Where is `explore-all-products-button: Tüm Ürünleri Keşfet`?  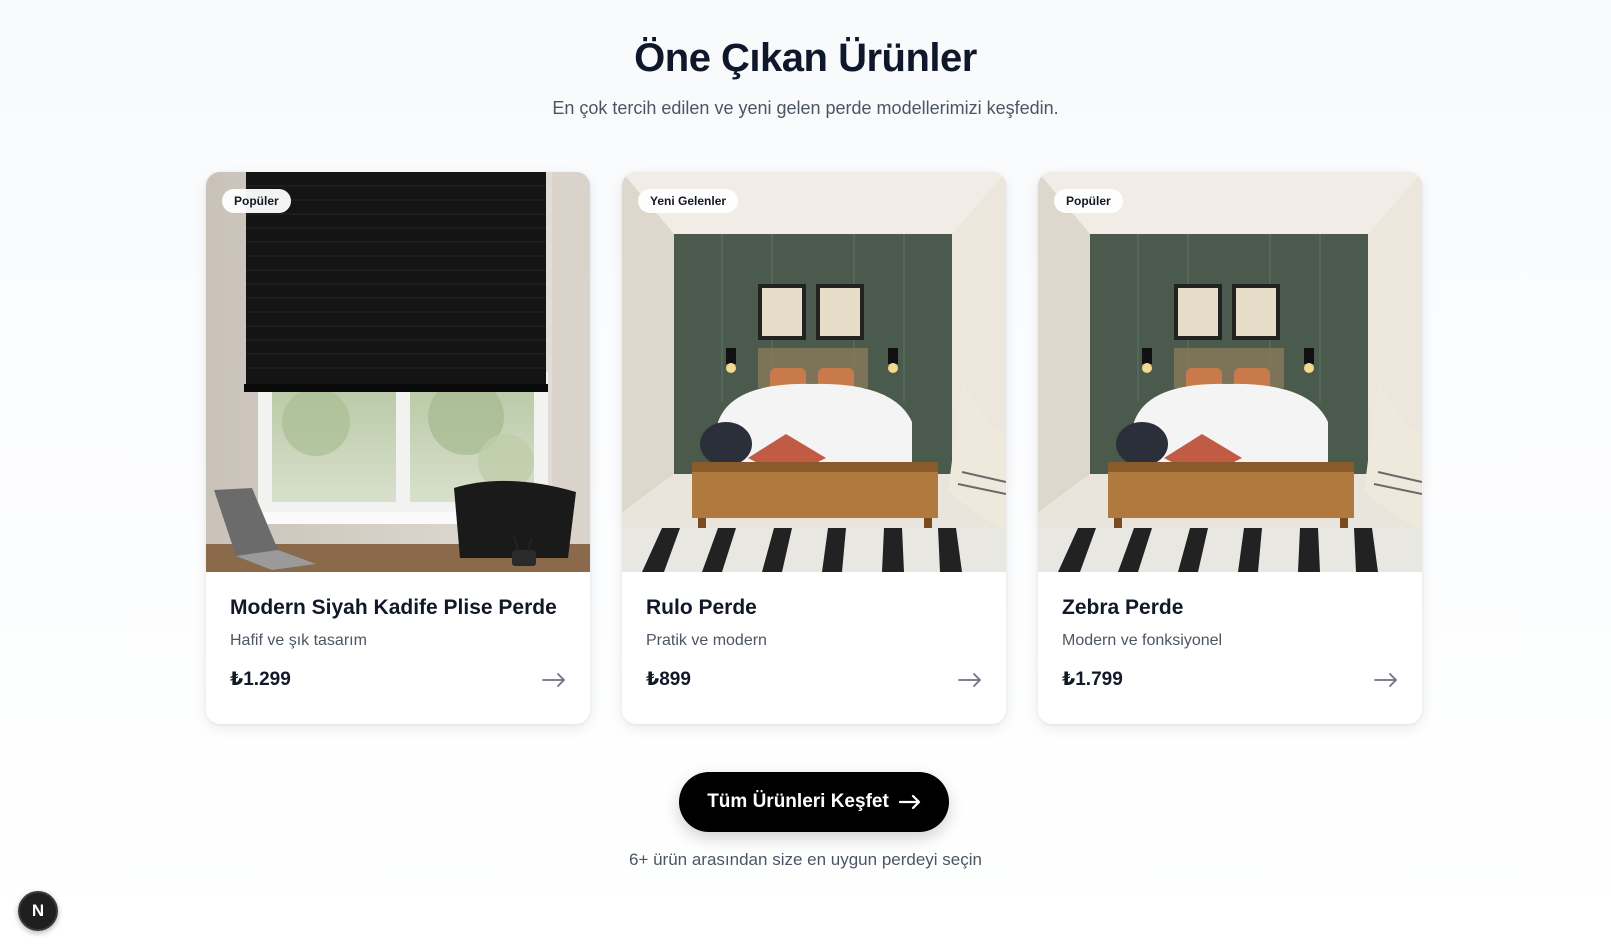 explore-all-products-button: Tüm Ürünleri Keşfet is located at coordinates (814, 802).